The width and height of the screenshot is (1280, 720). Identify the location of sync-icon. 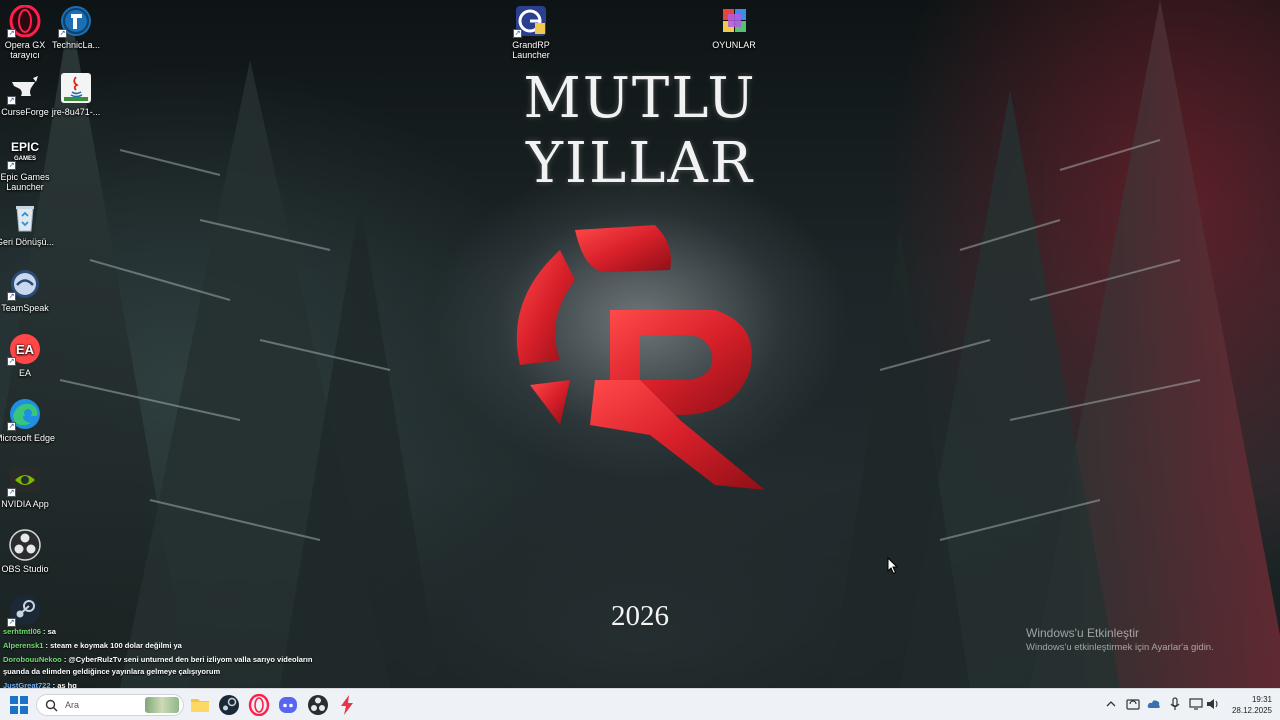
(1133, 704).